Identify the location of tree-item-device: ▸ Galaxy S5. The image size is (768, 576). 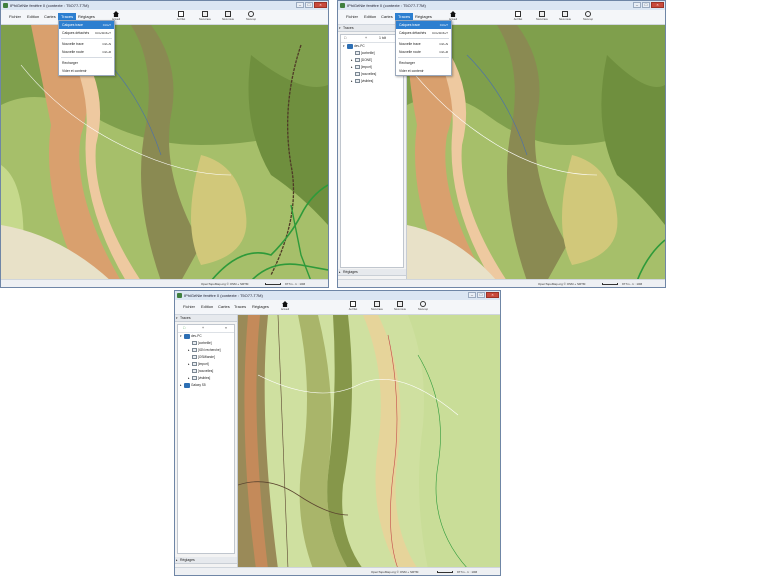
(193, 385).